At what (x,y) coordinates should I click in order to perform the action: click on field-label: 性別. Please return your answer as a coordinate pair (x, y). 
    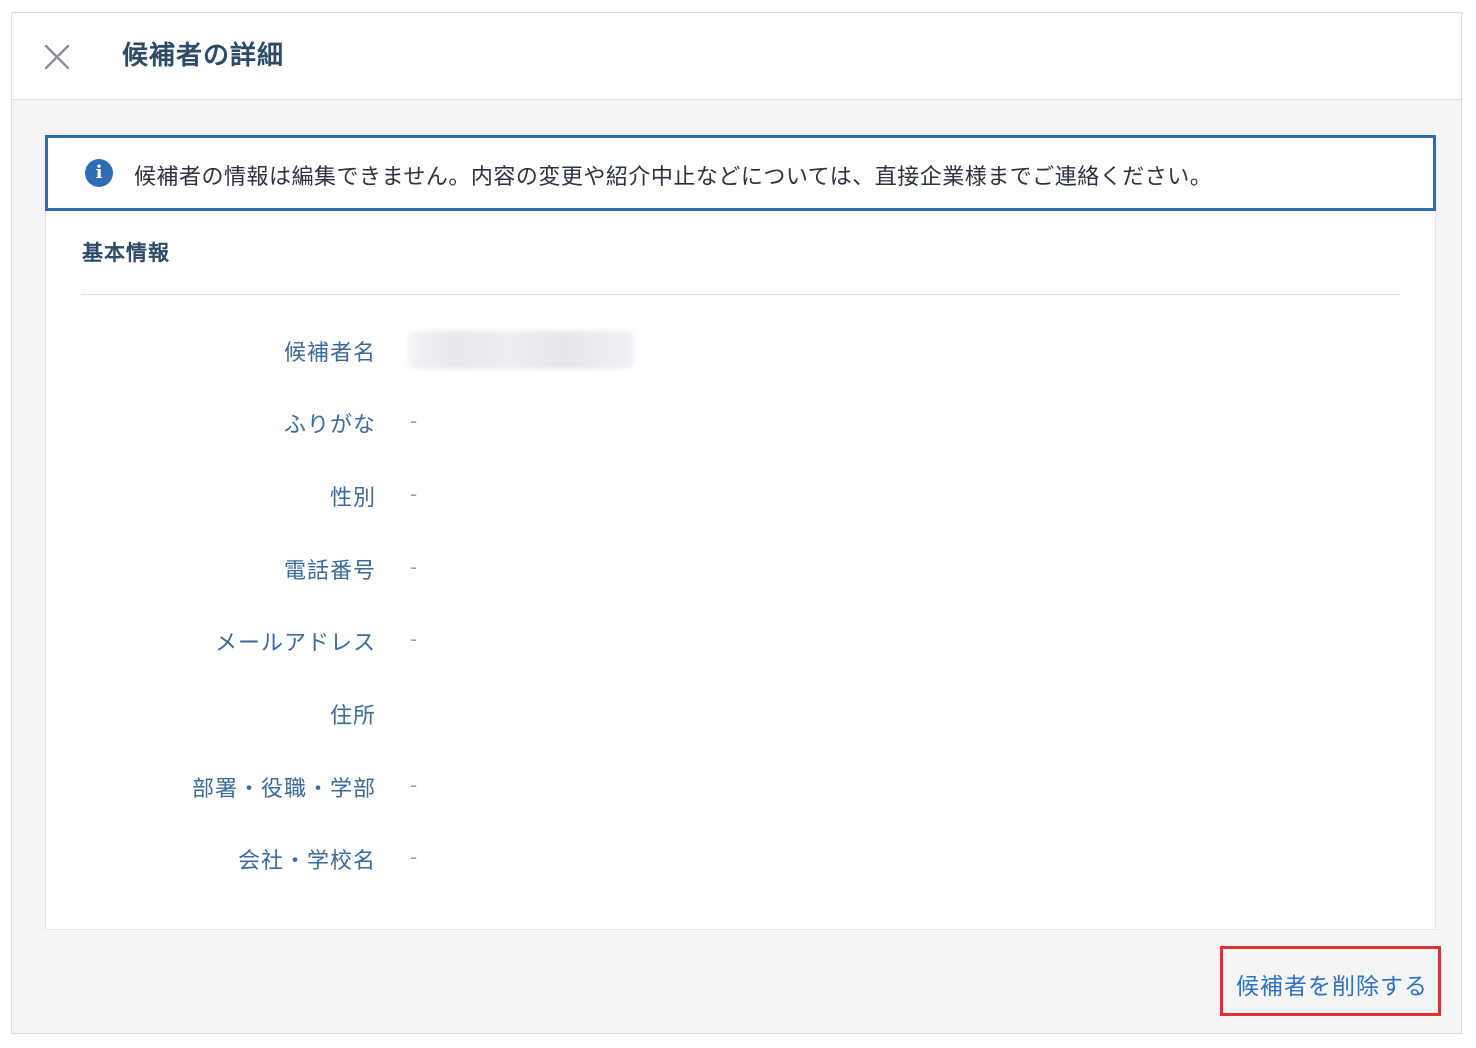
    Looking at the image, I should click on (352, 498).